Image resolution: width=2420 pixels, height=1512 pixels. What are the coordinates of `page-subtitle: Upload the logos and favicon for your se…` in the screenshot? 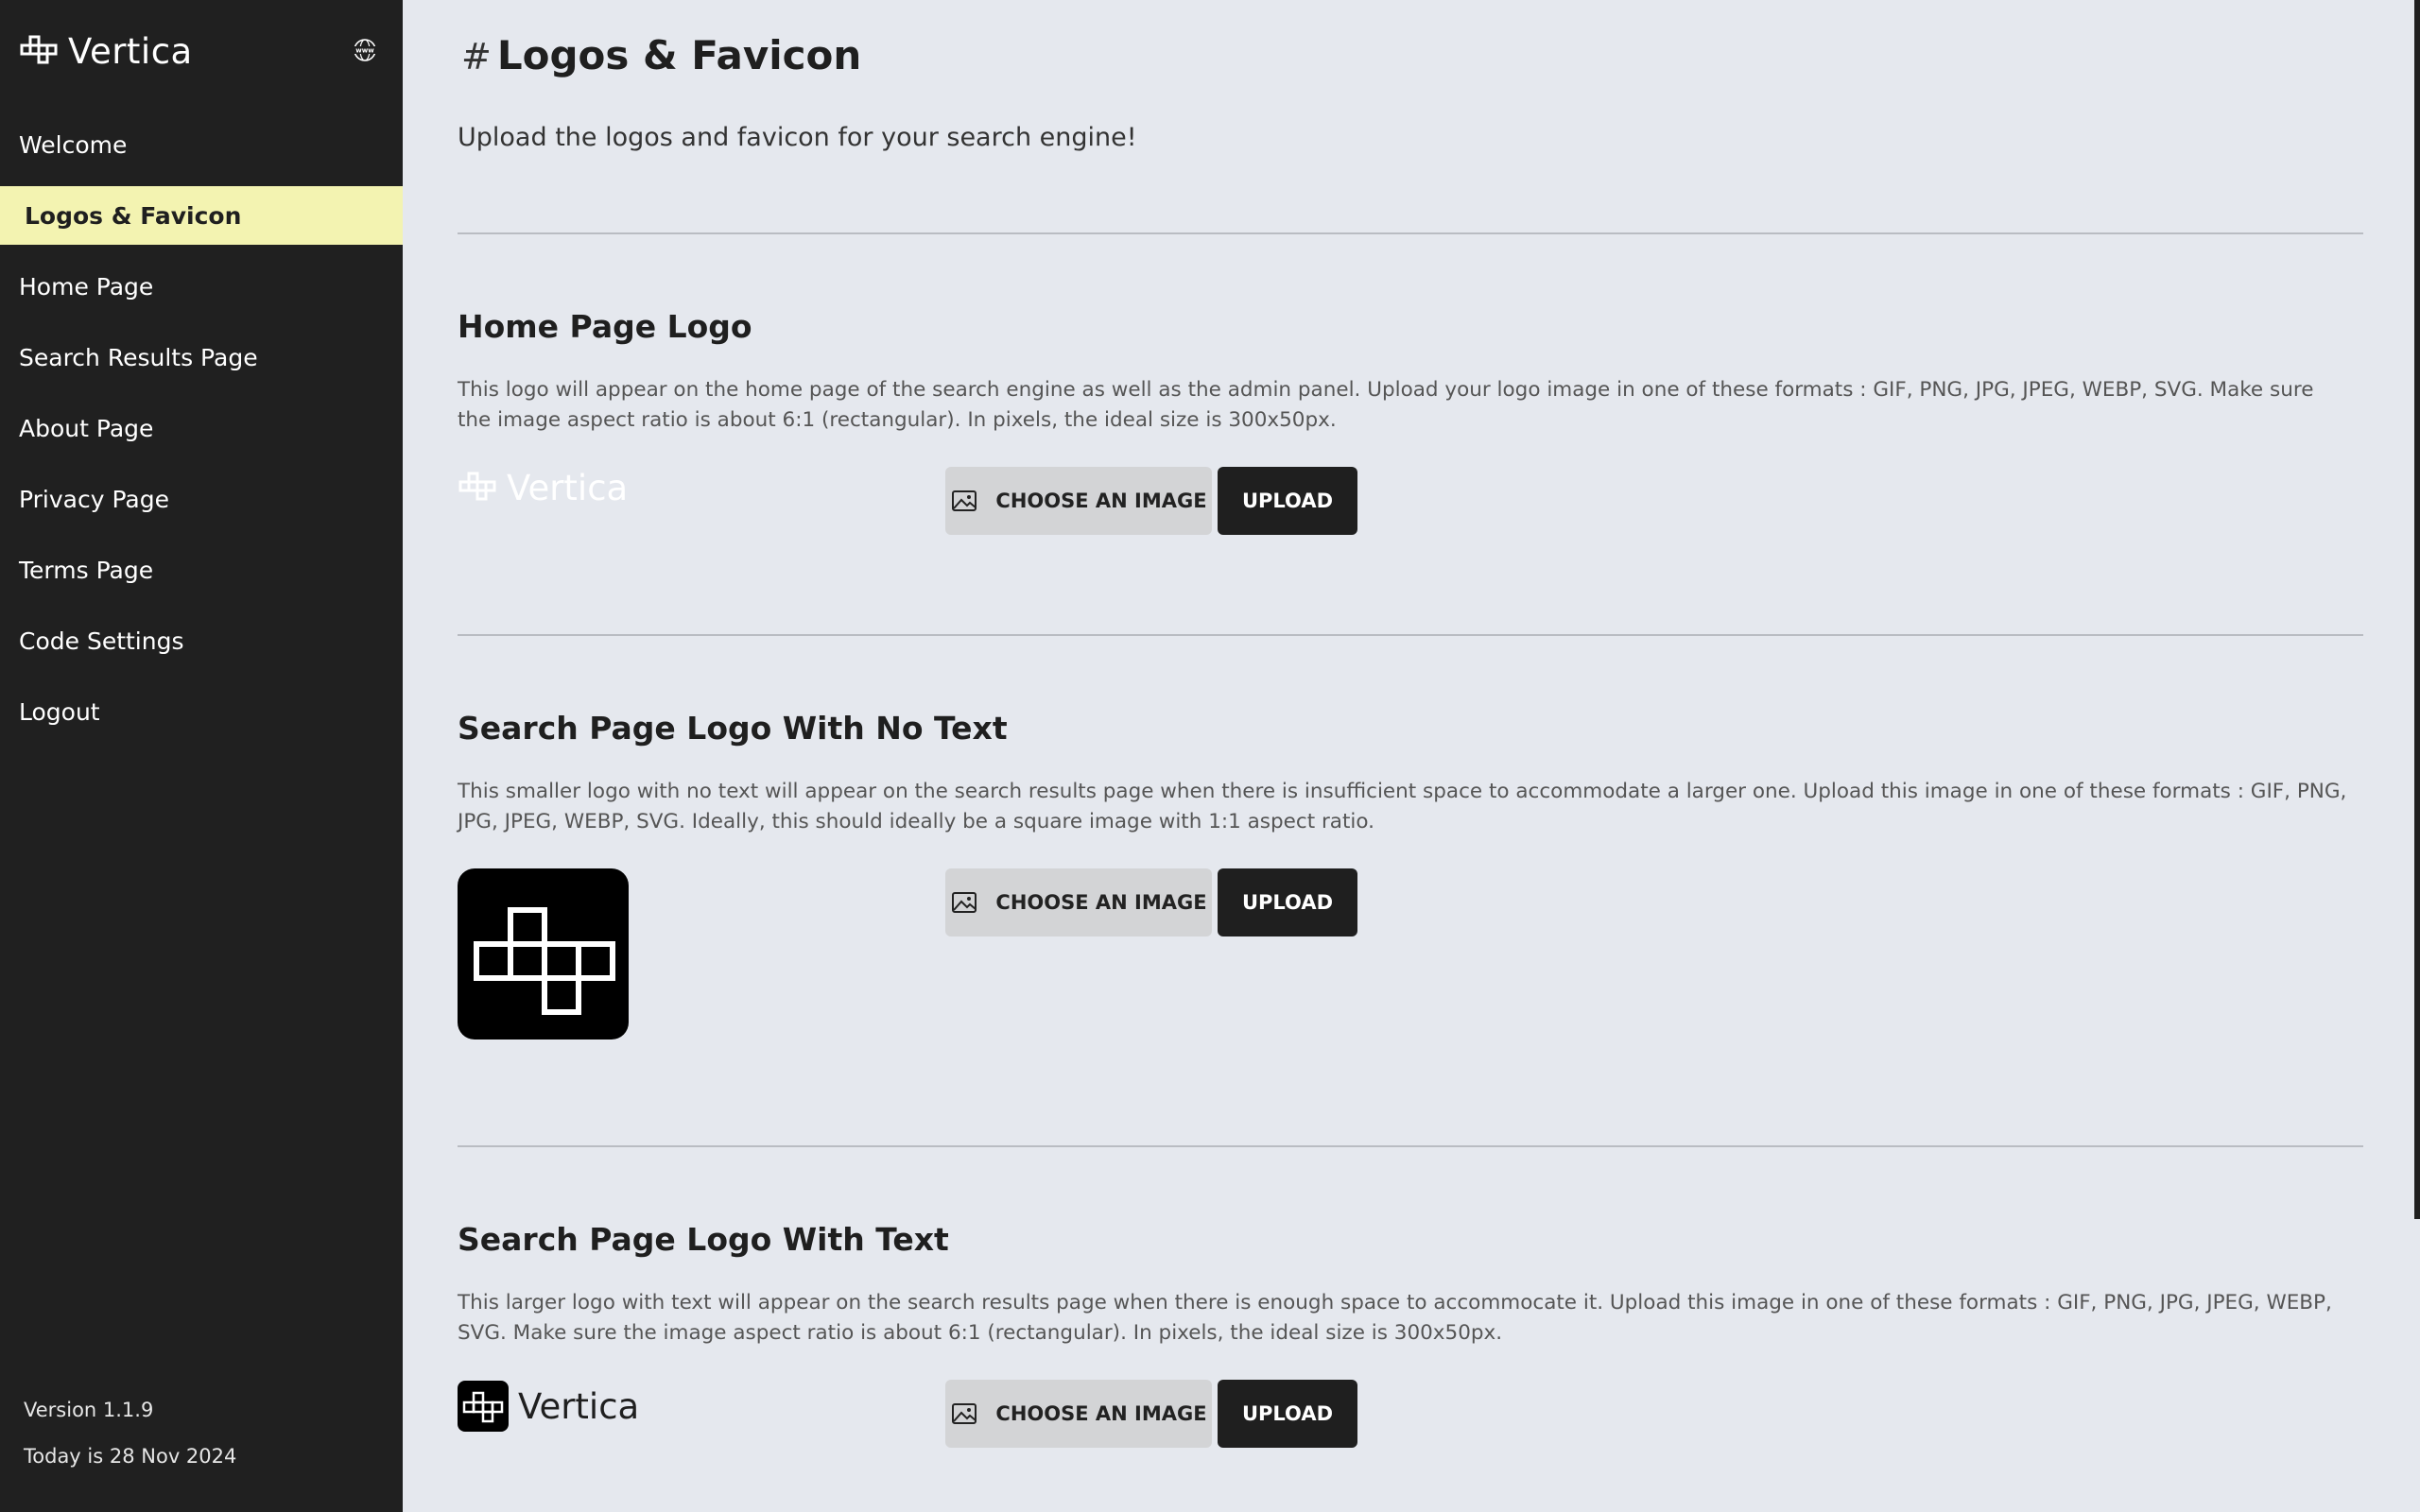 It's located at (797, 137).